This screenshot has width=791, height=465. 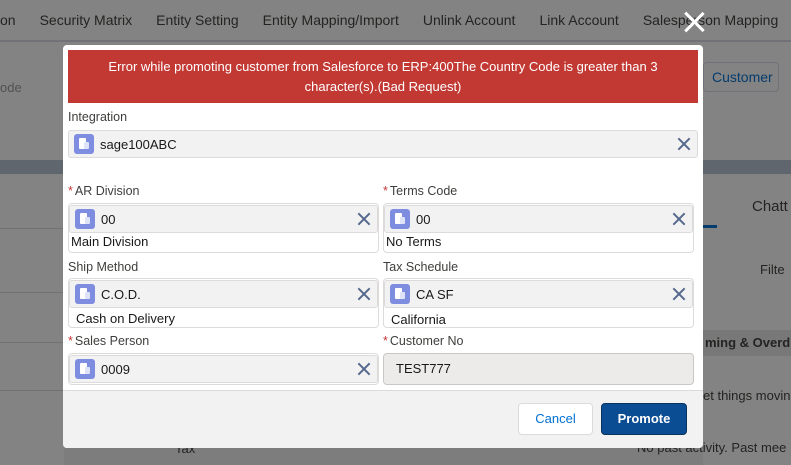 What do you see at coordinates (414, 241) in the screenshot?
I see `terms-code-description: No Terms` at bounding box center [414, 241].